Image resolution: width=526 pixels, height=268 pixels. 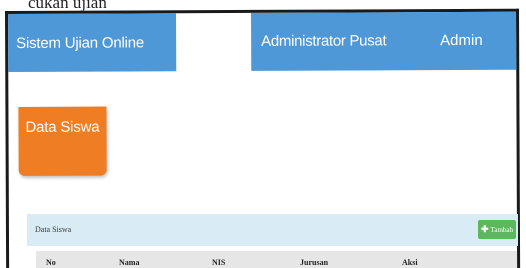 I want to click on app-brand: Sistem Ujian Online, so click(x=92, y=42).